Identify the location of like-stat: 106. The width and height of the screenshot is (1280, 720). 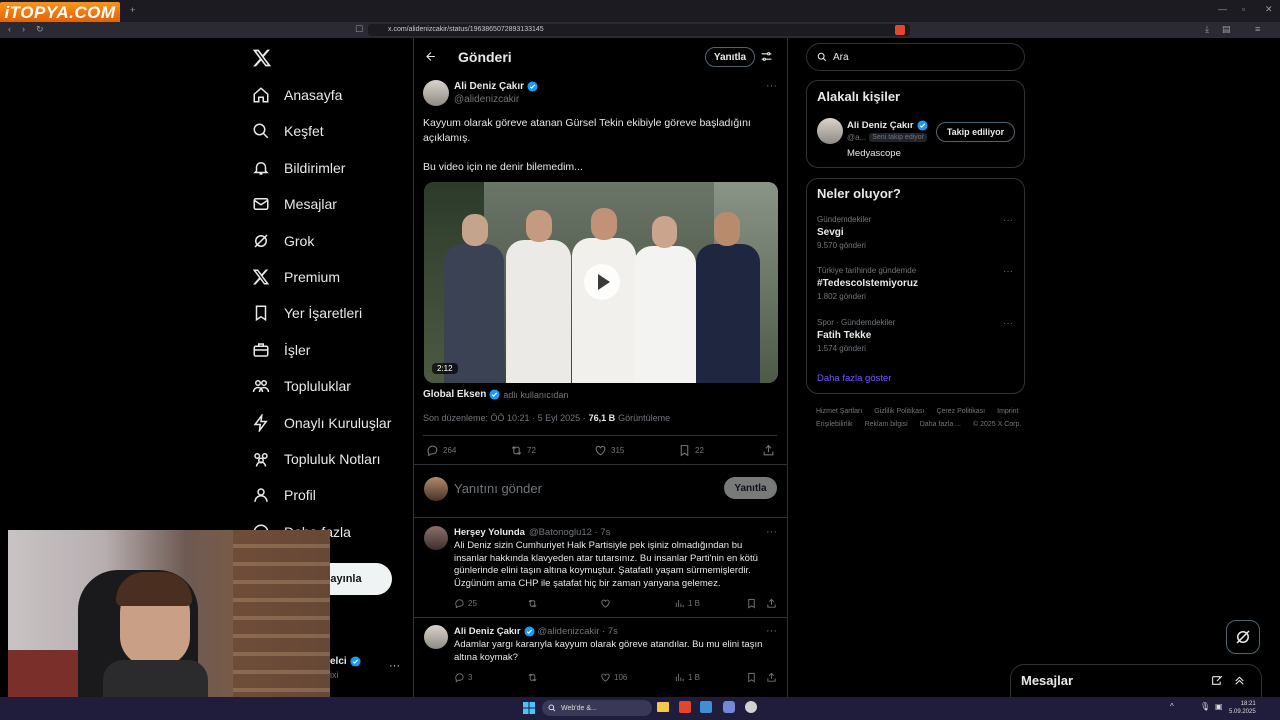
(613, 677).